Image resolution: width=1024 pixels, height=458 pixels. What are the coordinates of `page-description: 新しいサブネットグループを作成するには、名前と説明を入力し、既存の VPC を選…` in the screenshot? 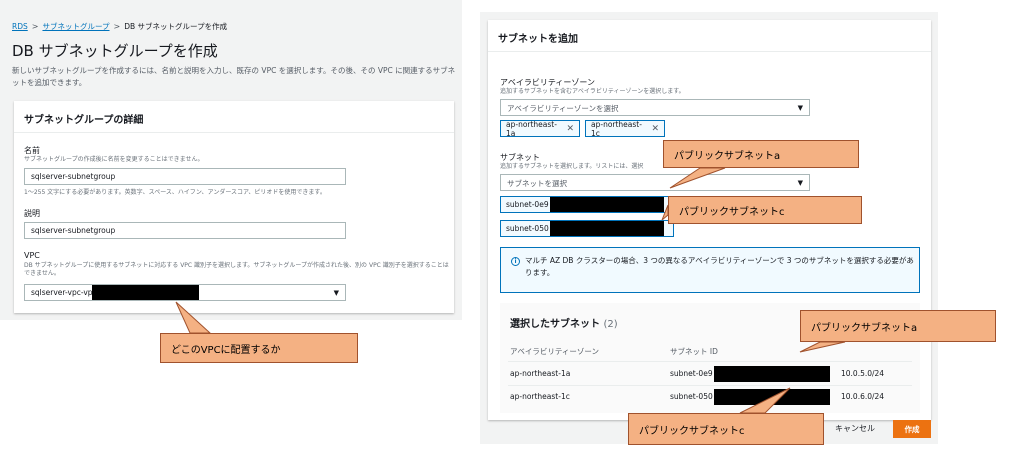 It's located at (234, 76).